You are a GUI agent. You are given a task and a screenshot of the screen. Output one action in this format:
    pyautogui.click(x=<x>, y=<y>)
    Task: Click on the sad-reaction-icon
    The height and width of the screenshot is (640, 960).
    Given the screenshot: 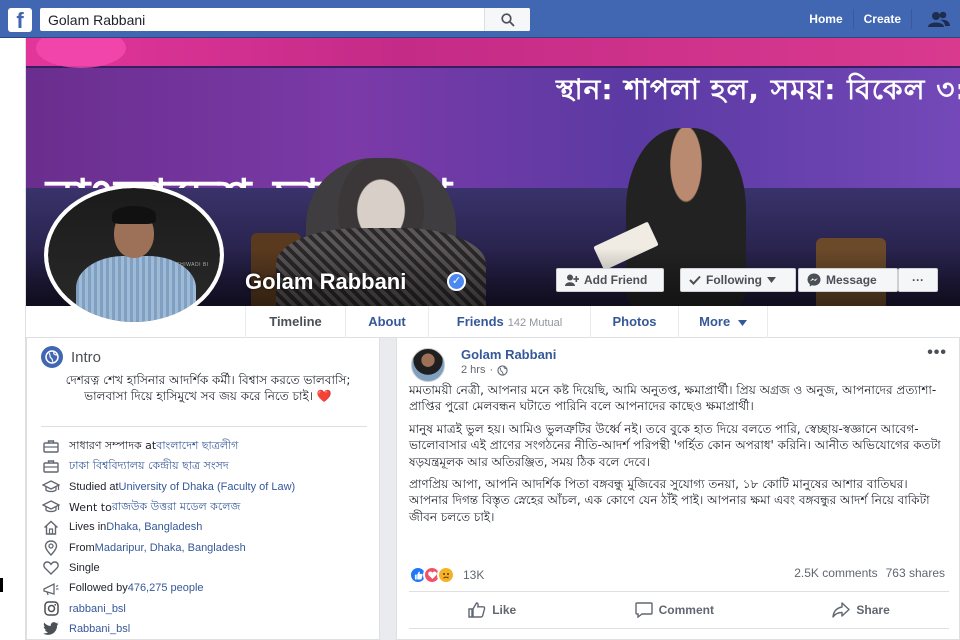 What is the action you would take?
    pyautogui.click(x=446, y=575)
    